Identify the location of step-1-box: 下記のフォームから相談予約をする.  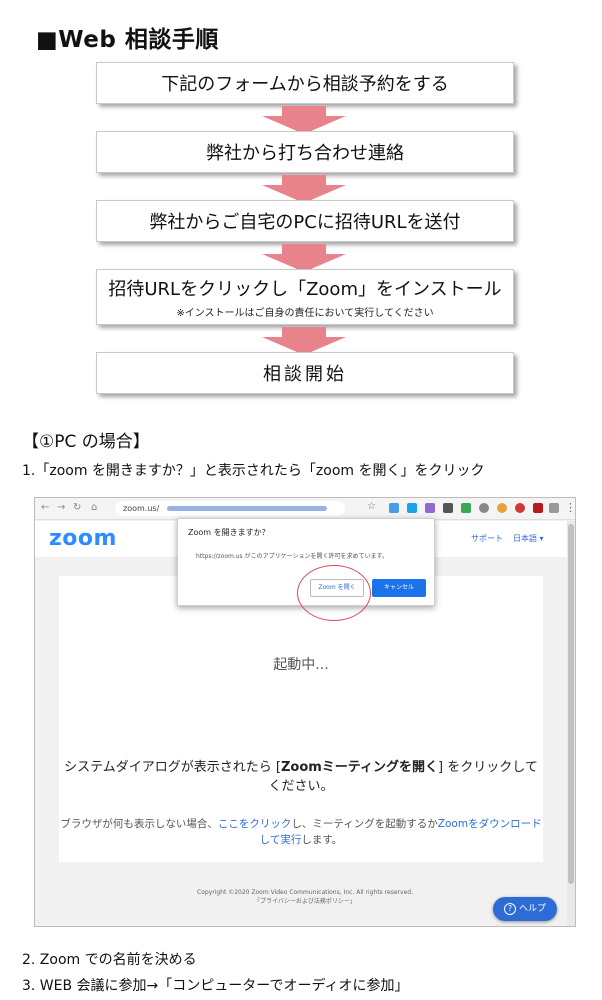
(305, 83).